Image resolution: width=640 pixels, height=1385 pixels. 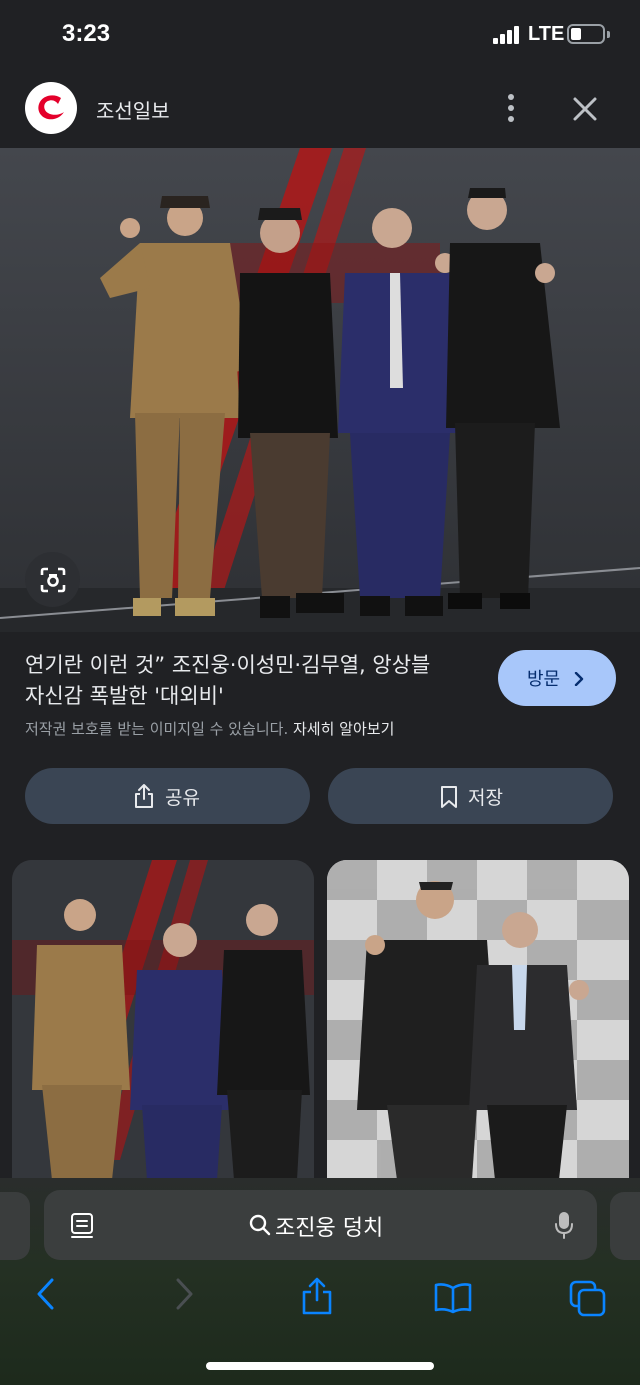 I want to click on copyright-notice: 저작권 보호를 받는 이미지일 수 있습니다. 자세히 알아보기, so click(x=209, y=728).